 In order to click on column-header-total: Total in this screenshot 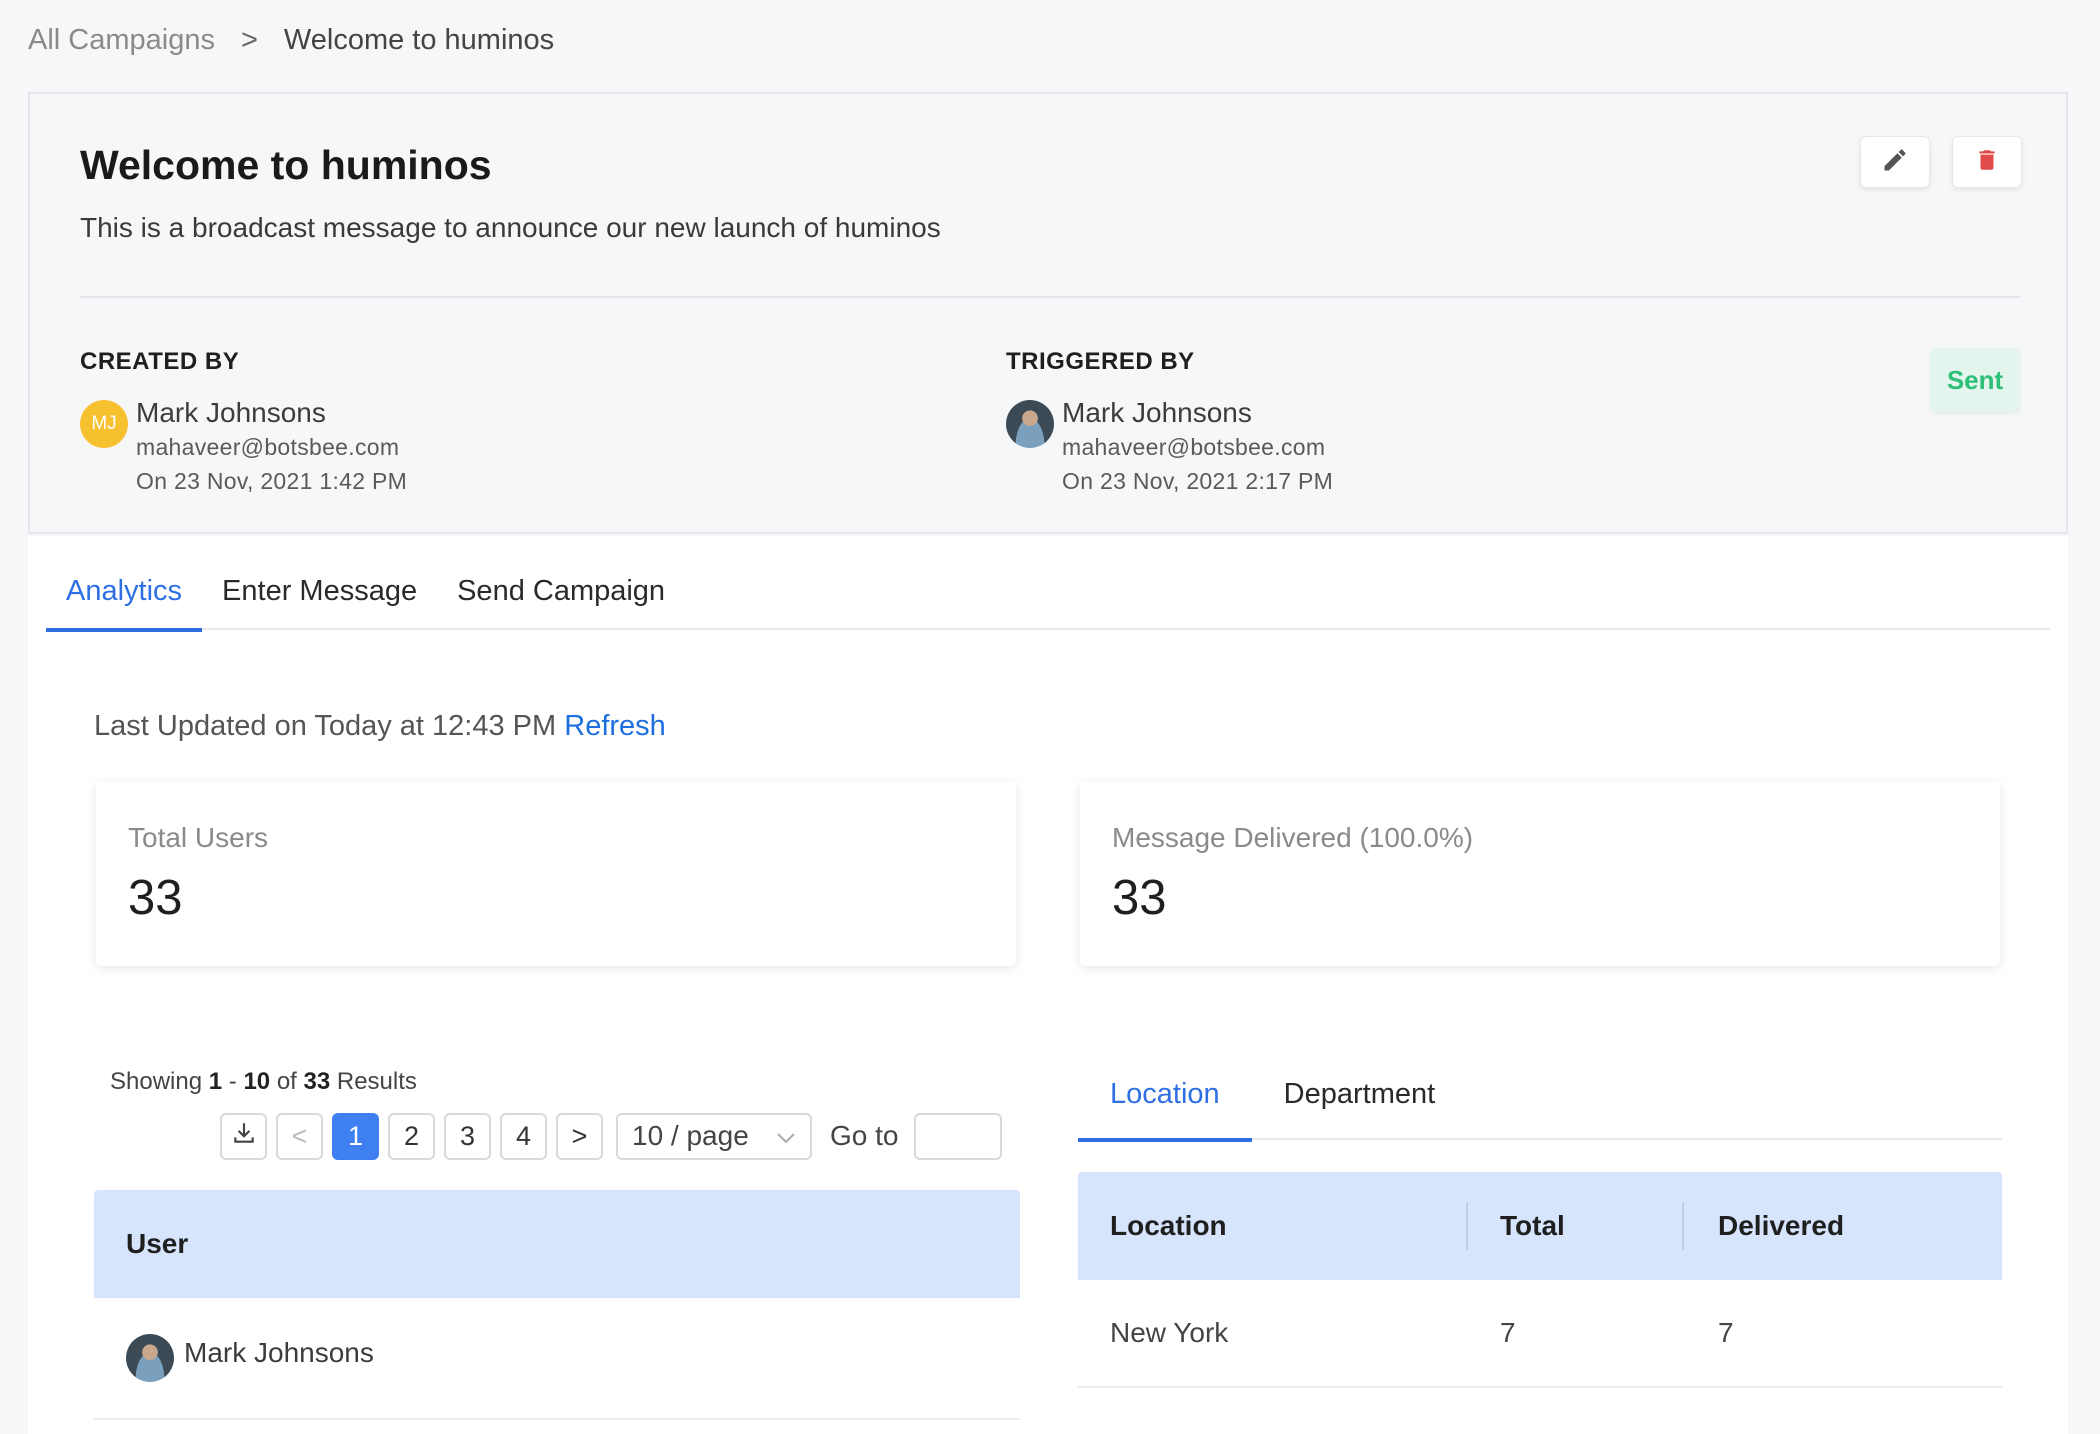, I will do `click(1576, 1226)`.